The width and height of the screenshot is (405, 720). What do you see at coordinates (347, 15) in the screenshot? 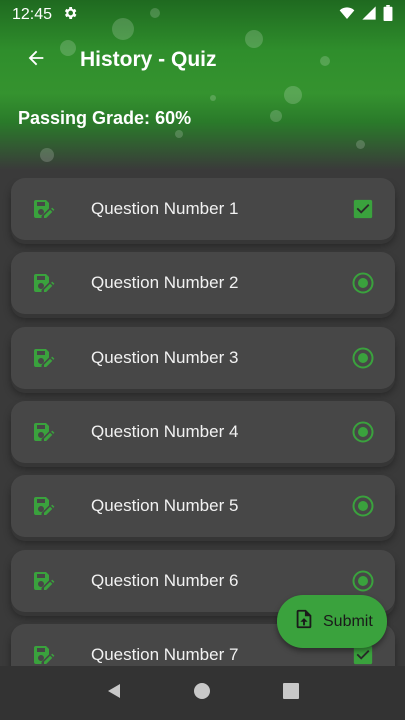
I see `wifi-icon` at bounding box center [347, 15].